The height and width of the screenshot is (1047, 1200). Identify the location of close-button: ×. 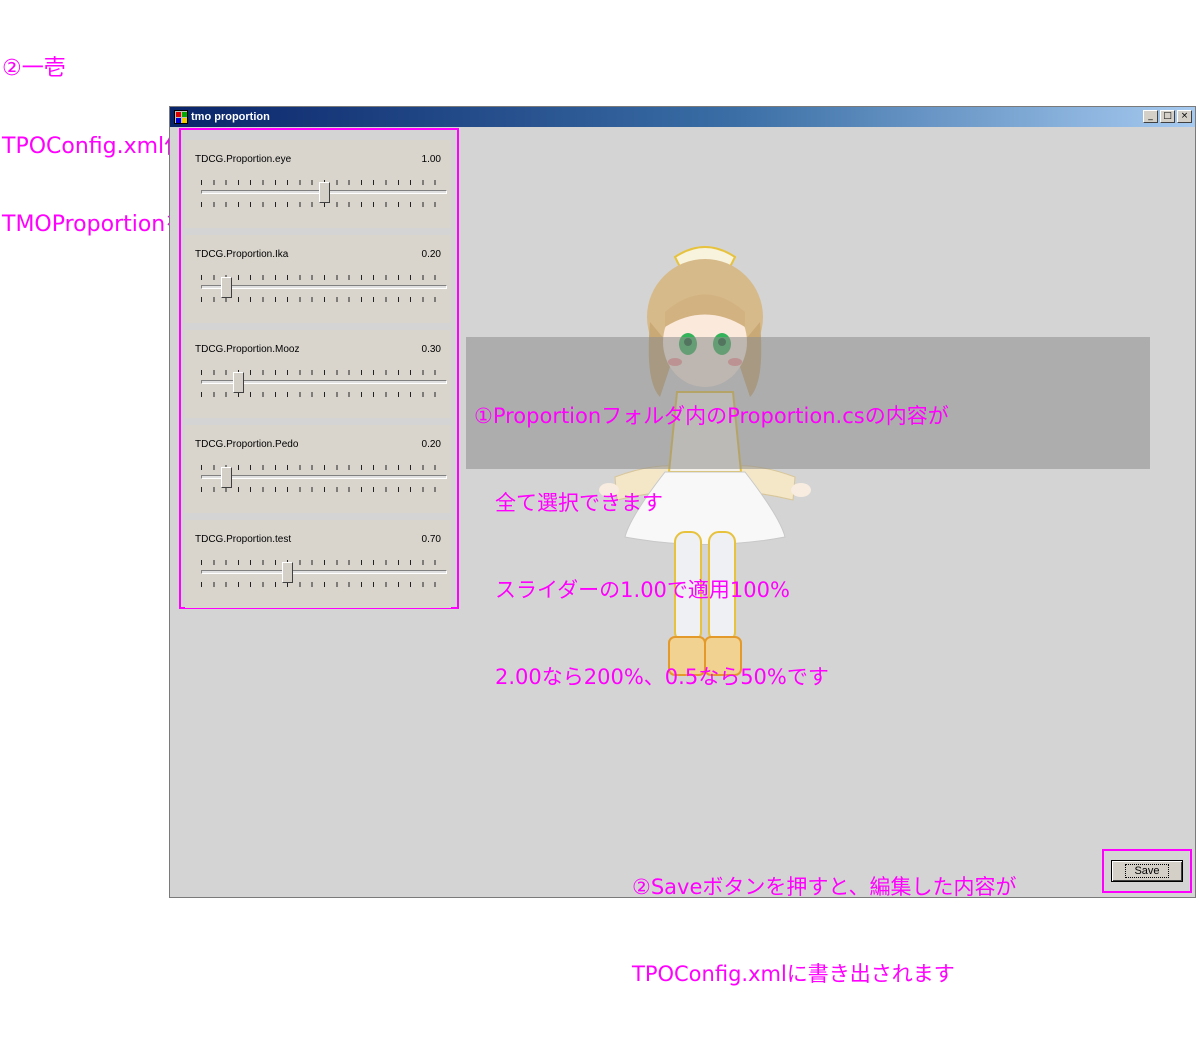
(1184, 116).